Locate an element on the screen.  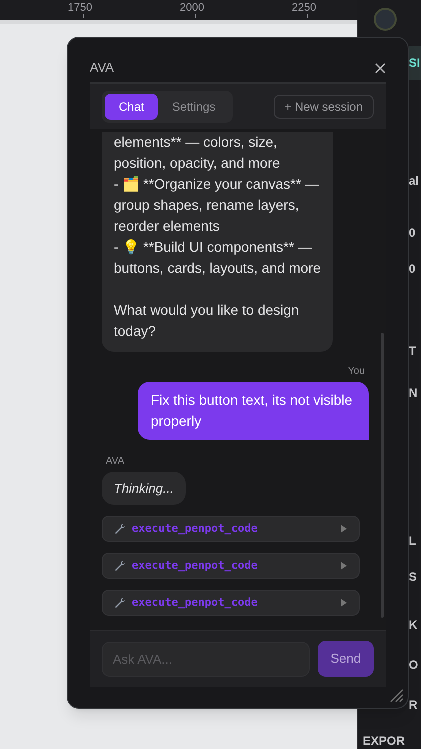
window-title: AVA is located at coordinates (102, 67).